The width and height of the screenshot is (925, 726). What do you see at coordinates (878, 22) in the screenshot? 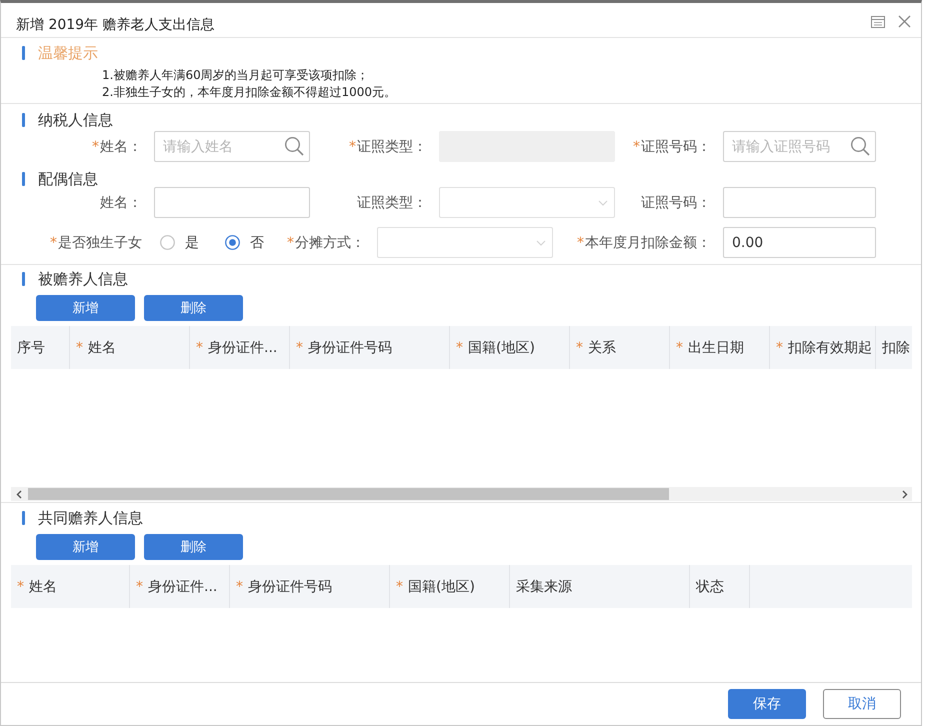
I see `window-icon` at bounding box center [878, 22].